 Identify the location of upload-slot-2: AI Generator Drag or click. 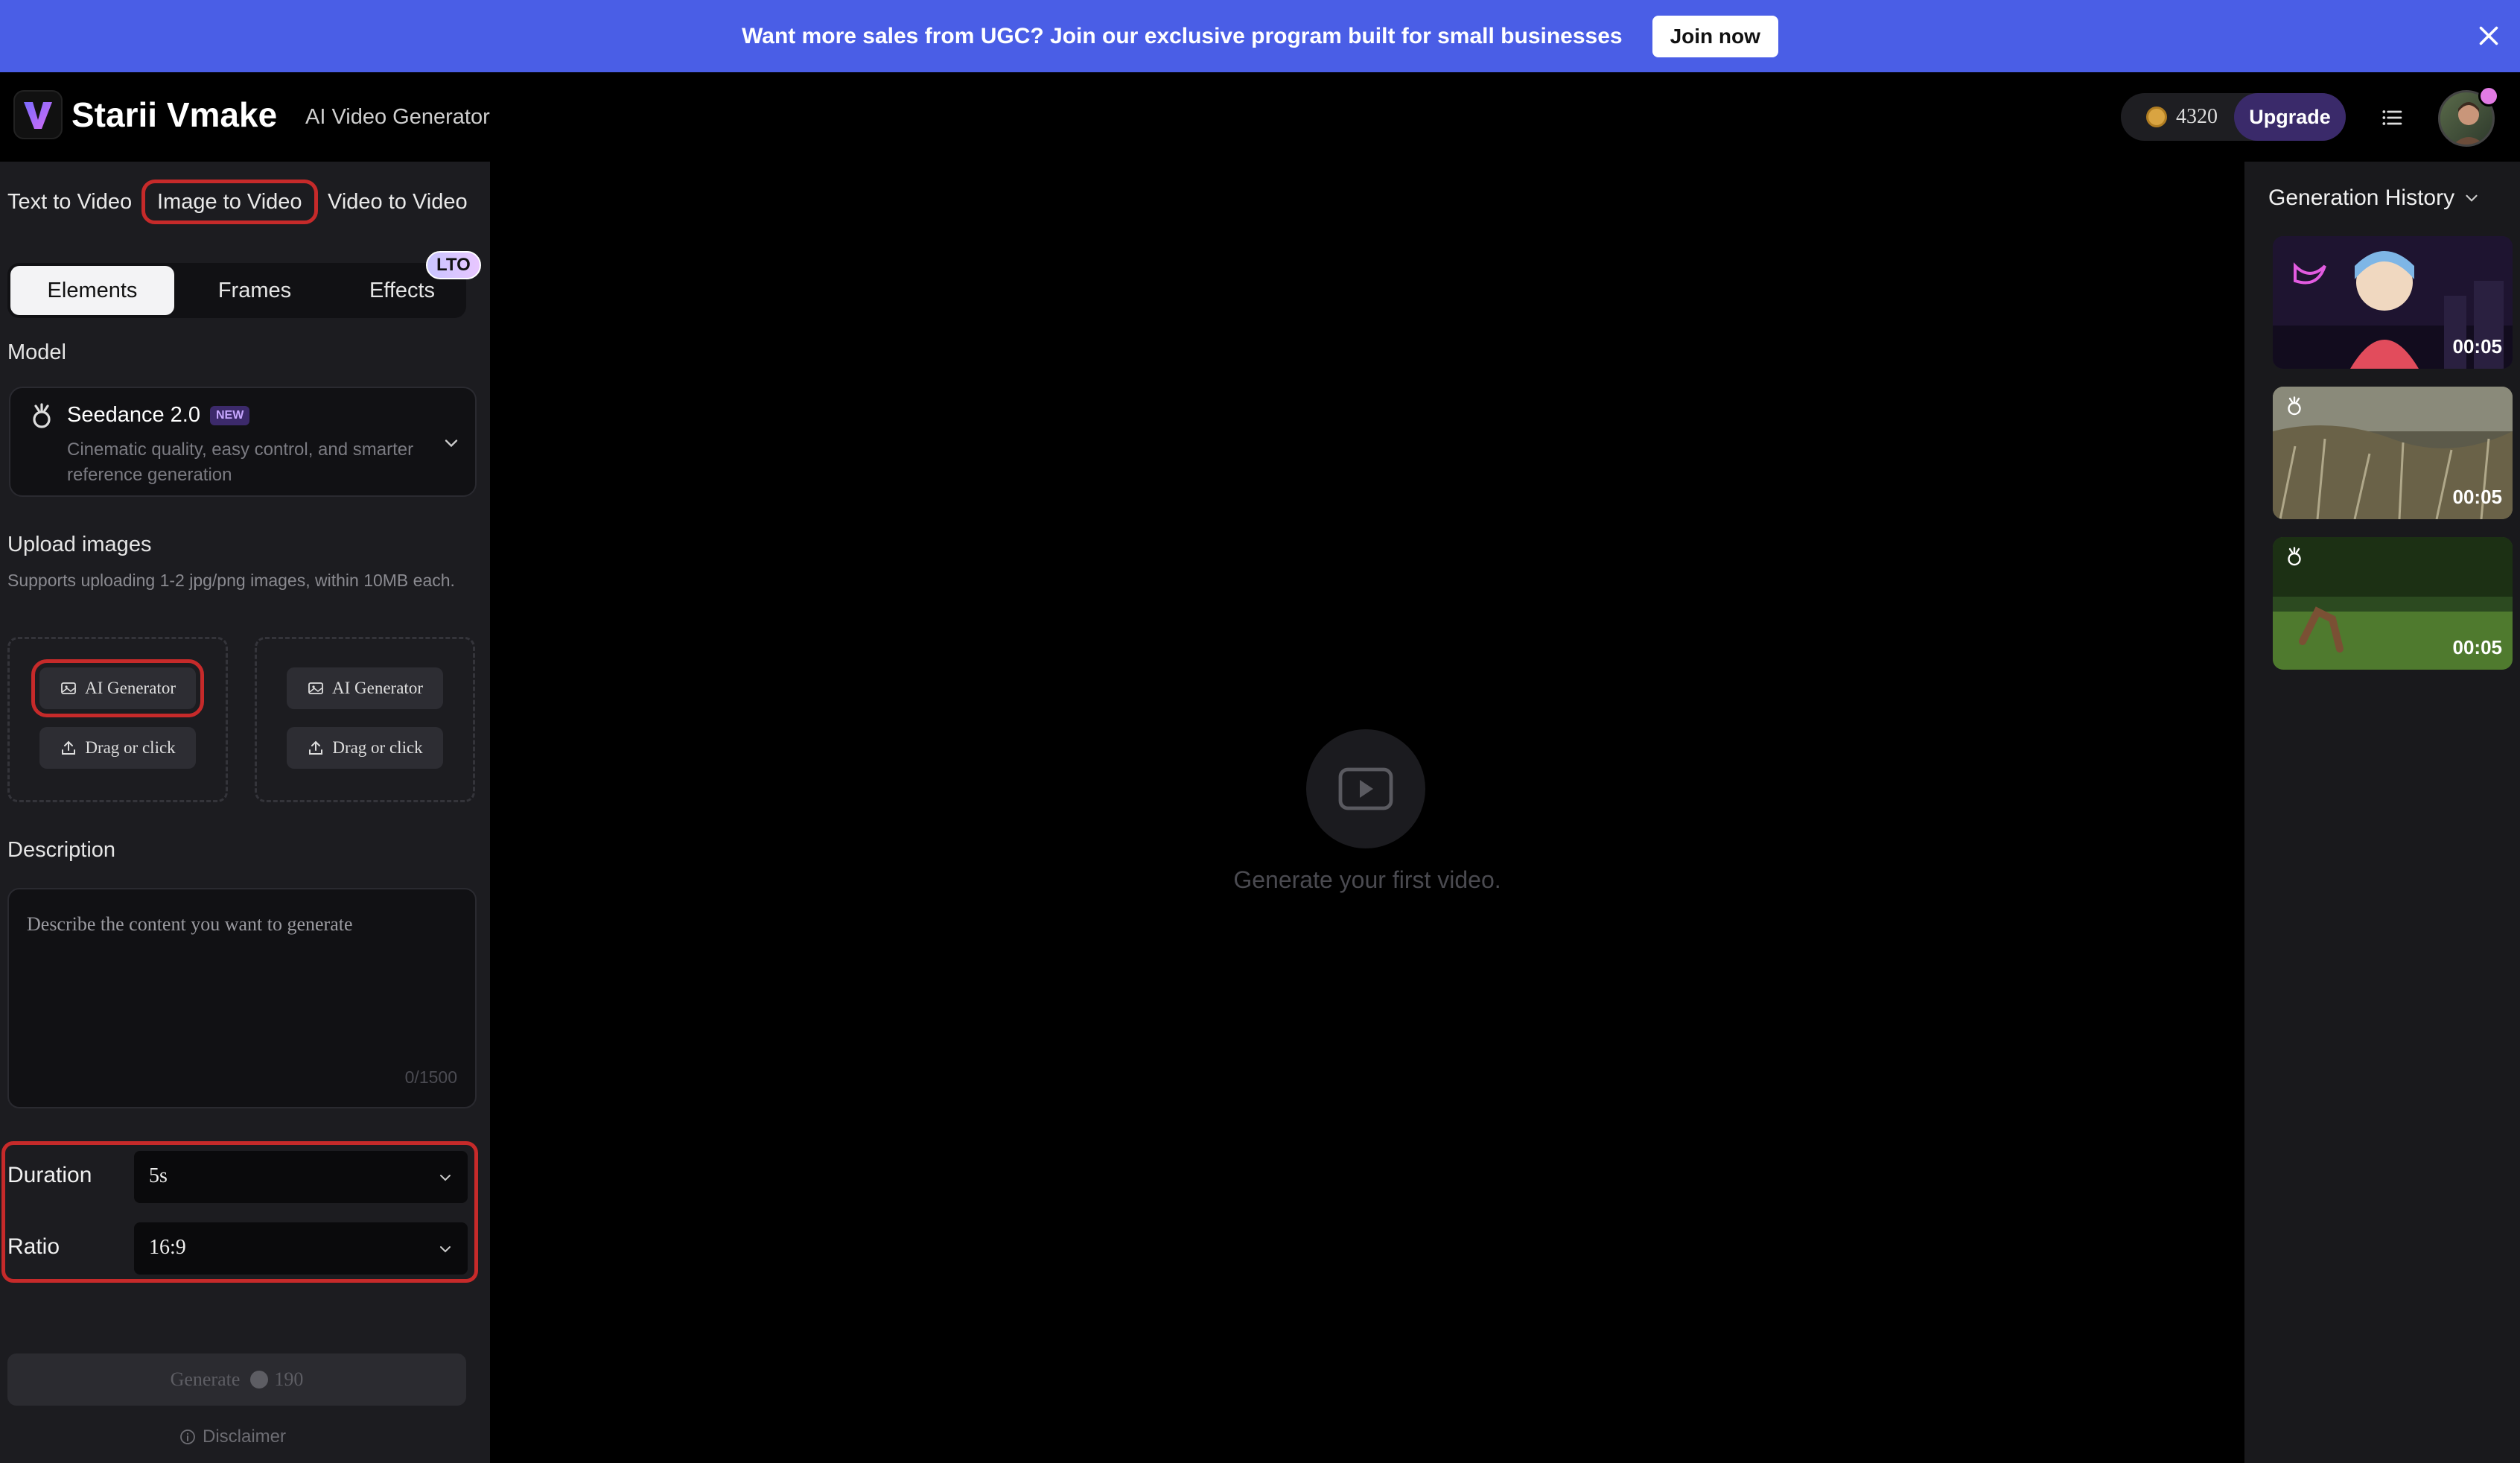
(365, 719).